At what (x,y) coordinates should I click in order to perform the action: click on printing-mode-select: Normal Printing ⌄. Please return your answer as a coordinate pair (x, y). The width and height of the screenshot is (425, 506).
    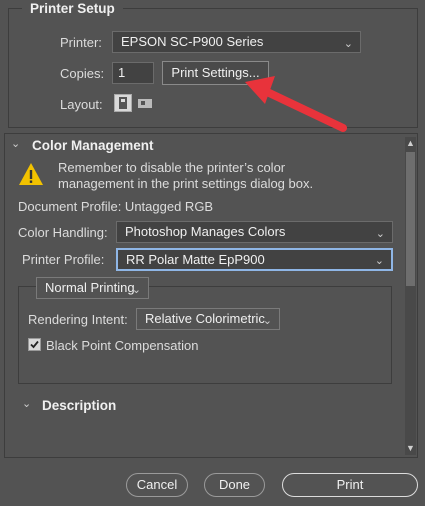
    Looking at the image, I should click on (92, 288).